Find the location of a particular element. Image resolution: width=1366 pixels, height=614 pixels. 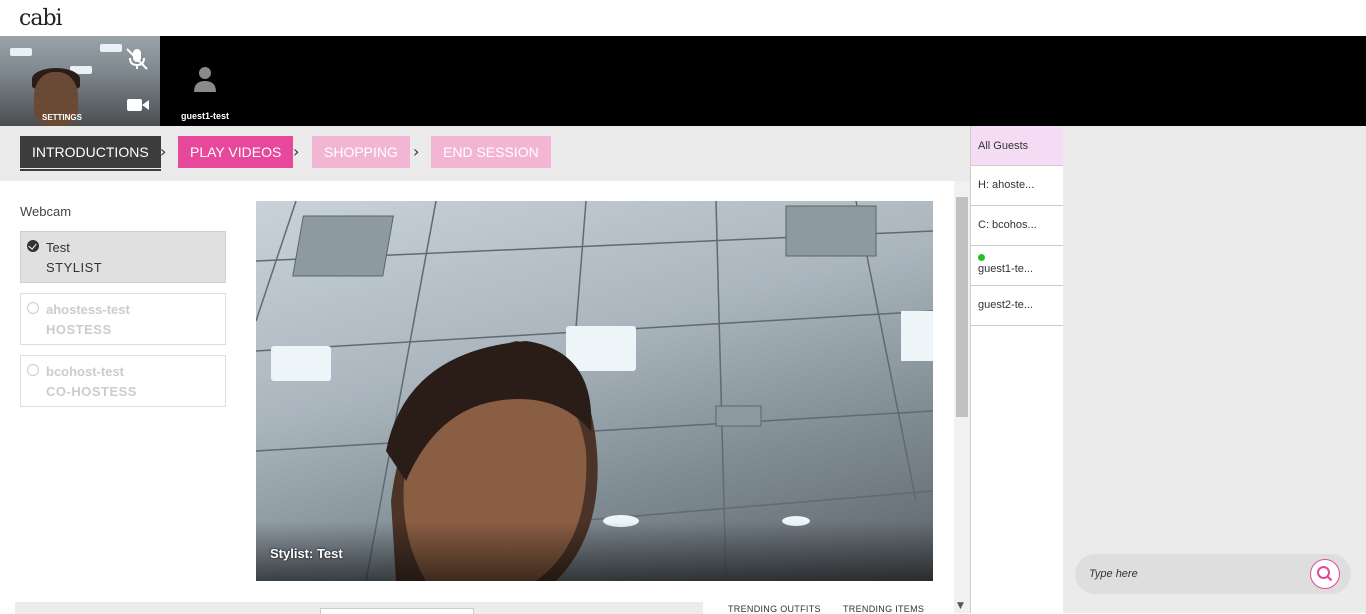

settings-label: SETTINGS is located at coordinates (62, 117).